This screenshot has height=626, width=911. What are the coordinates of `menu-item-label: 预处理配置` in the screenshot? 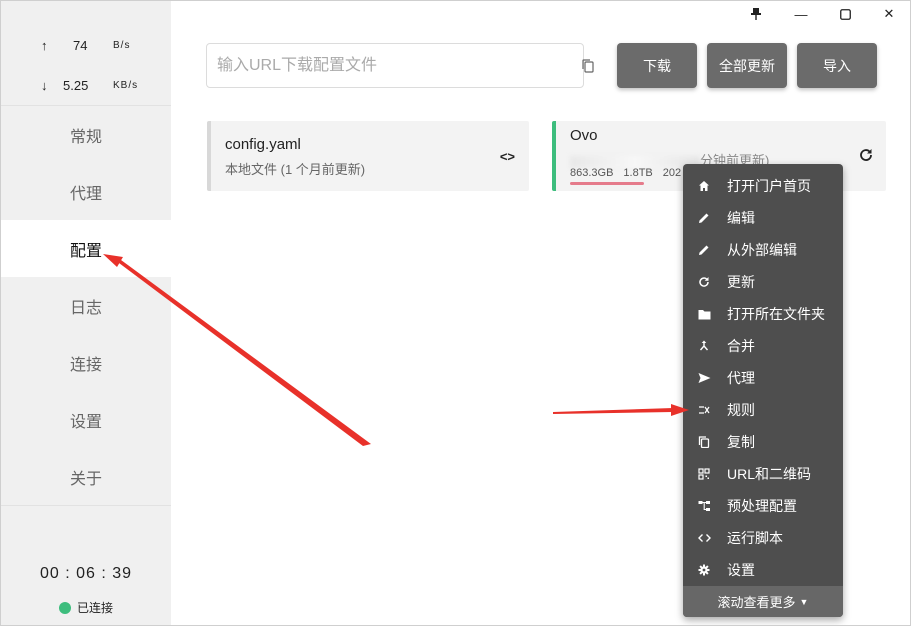 It's located at (762, 506).